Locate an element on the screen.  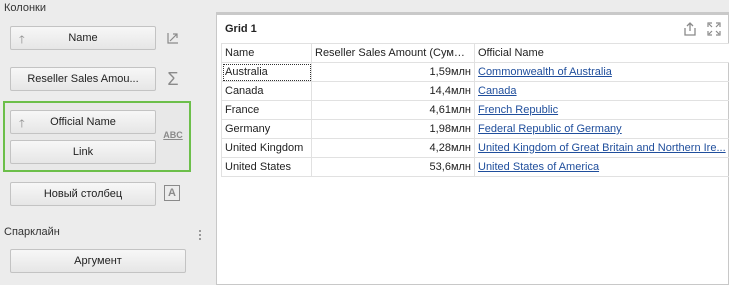
sparkline-section-title: Спарклайн is located at coordinates (32, 232).